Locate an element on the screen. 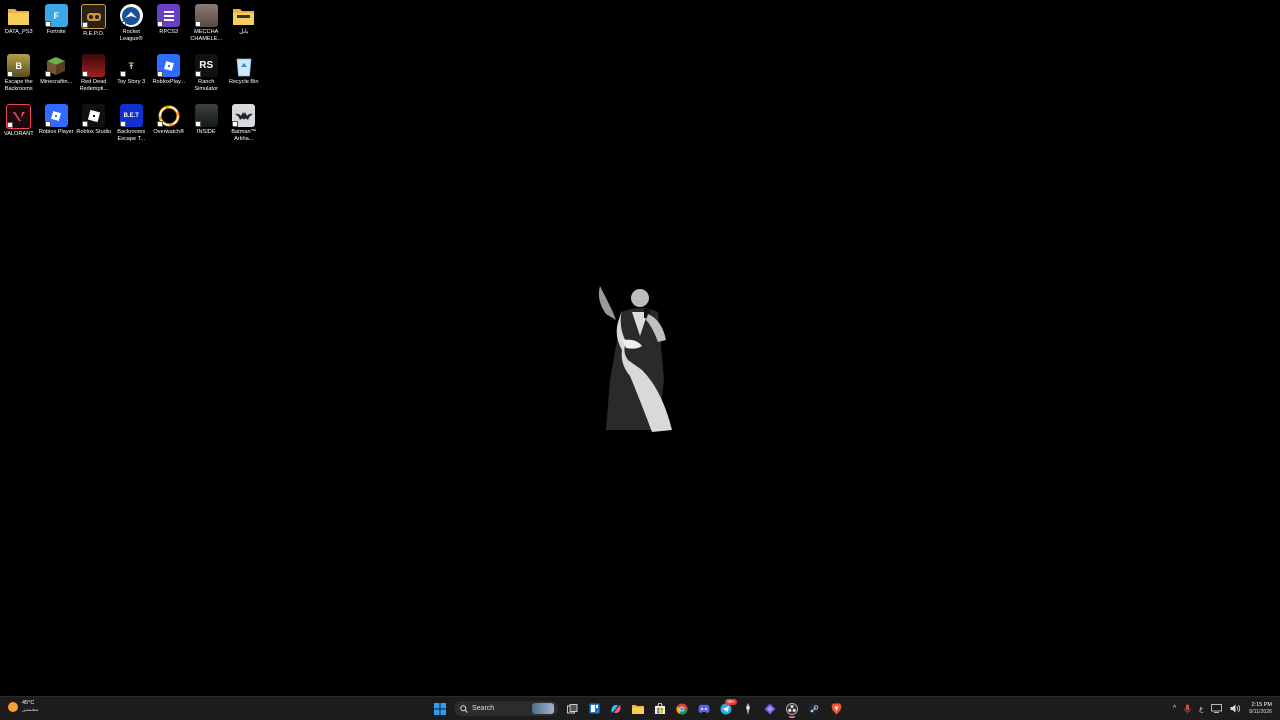  volume-icon is located at coordinates (1235, 708).